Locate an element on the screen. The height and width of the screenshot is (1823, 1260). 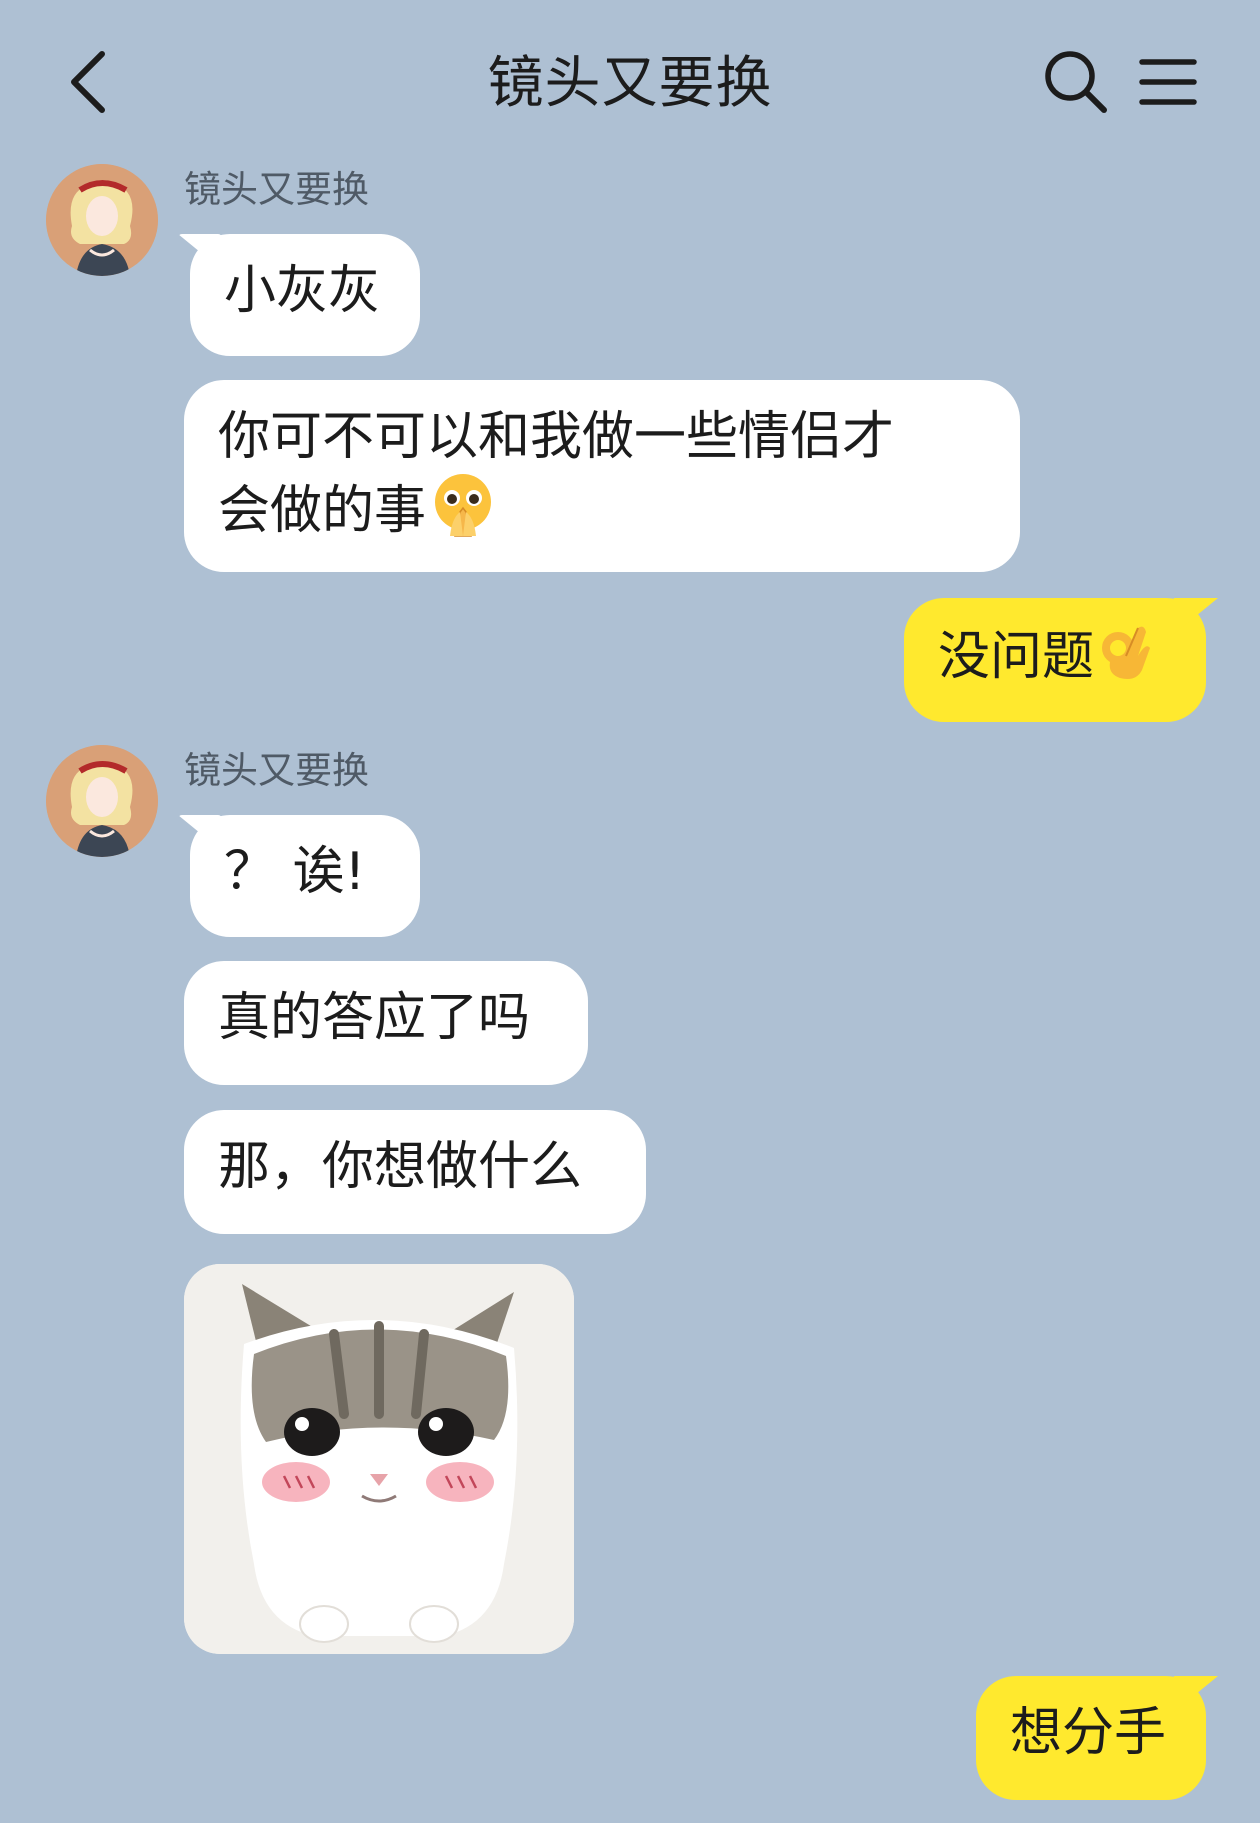
message-bubble: 小灰灰 is located at coordinates (305, 295).